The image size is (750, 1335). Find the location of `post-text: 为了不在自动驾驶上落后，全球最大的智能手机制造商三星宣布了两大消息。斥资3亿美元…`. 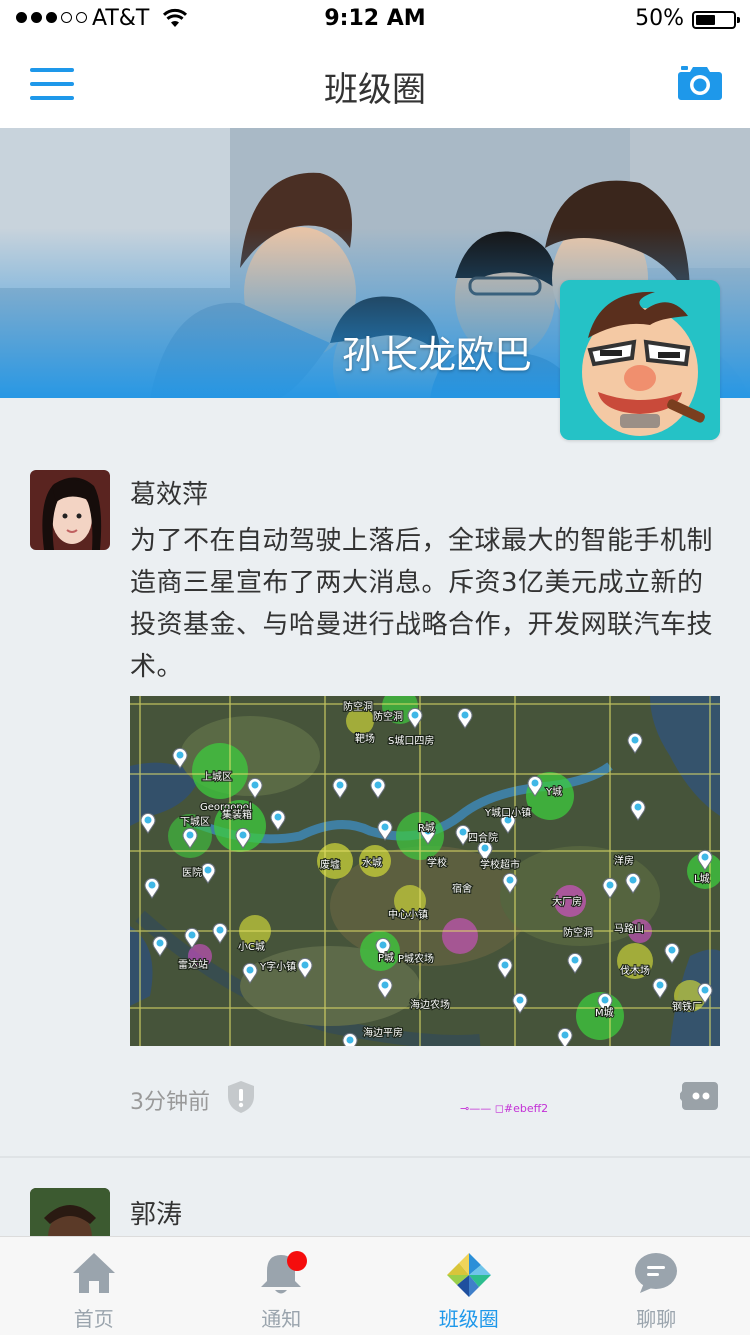

post-text: 为了不在自动驾驶上落后，全球最大的智能手机制造商三星宣布了两大消息。斥资3亿美元… is located at coordinates (427, 604).